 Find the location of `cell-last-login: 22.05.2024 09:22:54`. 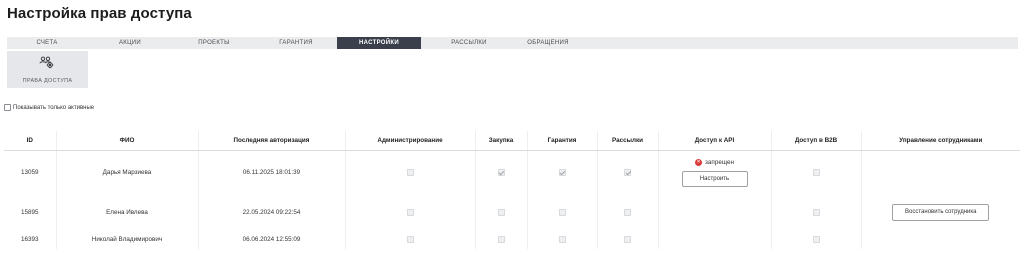

cell-last-login: 22.05.2024 09:22:54 is located at coordinates (272, 212).